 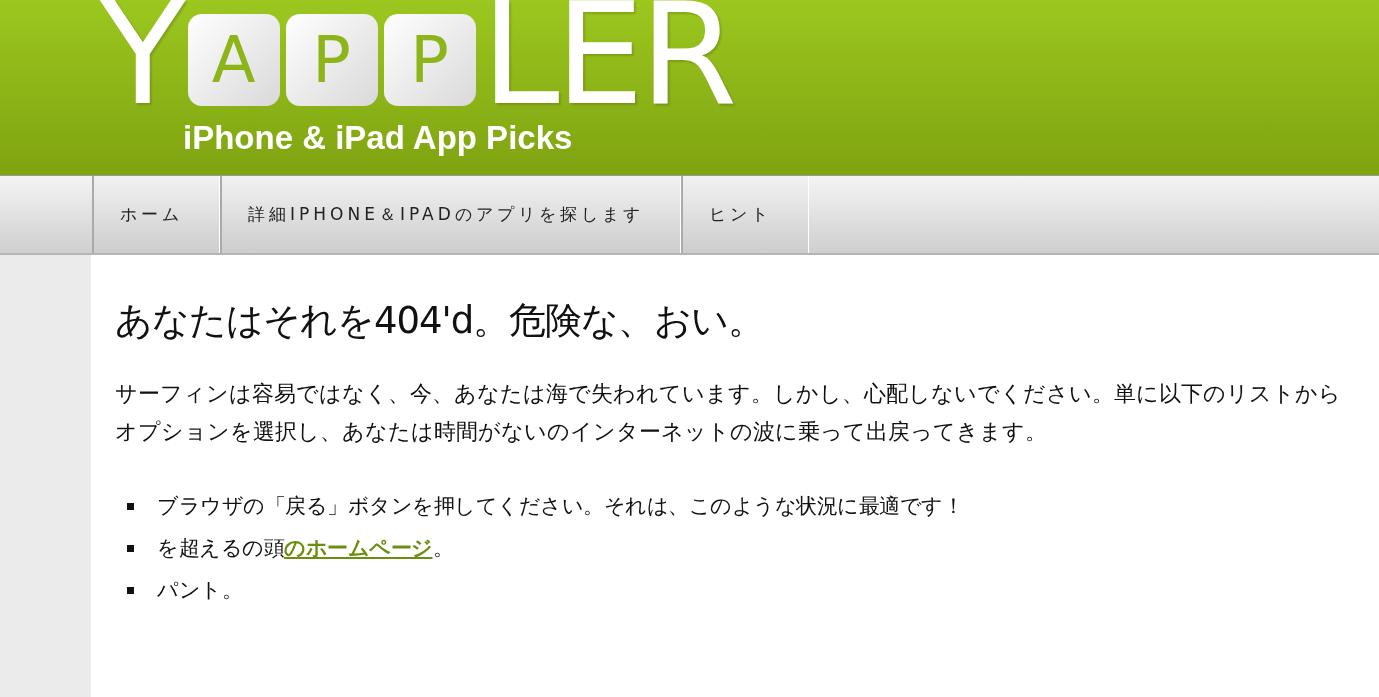 I want to click on list-item-text: ブラウザの「戻る」ボタンを押してください。それは、このような状況に最適です！, so click(x=560, y=507).